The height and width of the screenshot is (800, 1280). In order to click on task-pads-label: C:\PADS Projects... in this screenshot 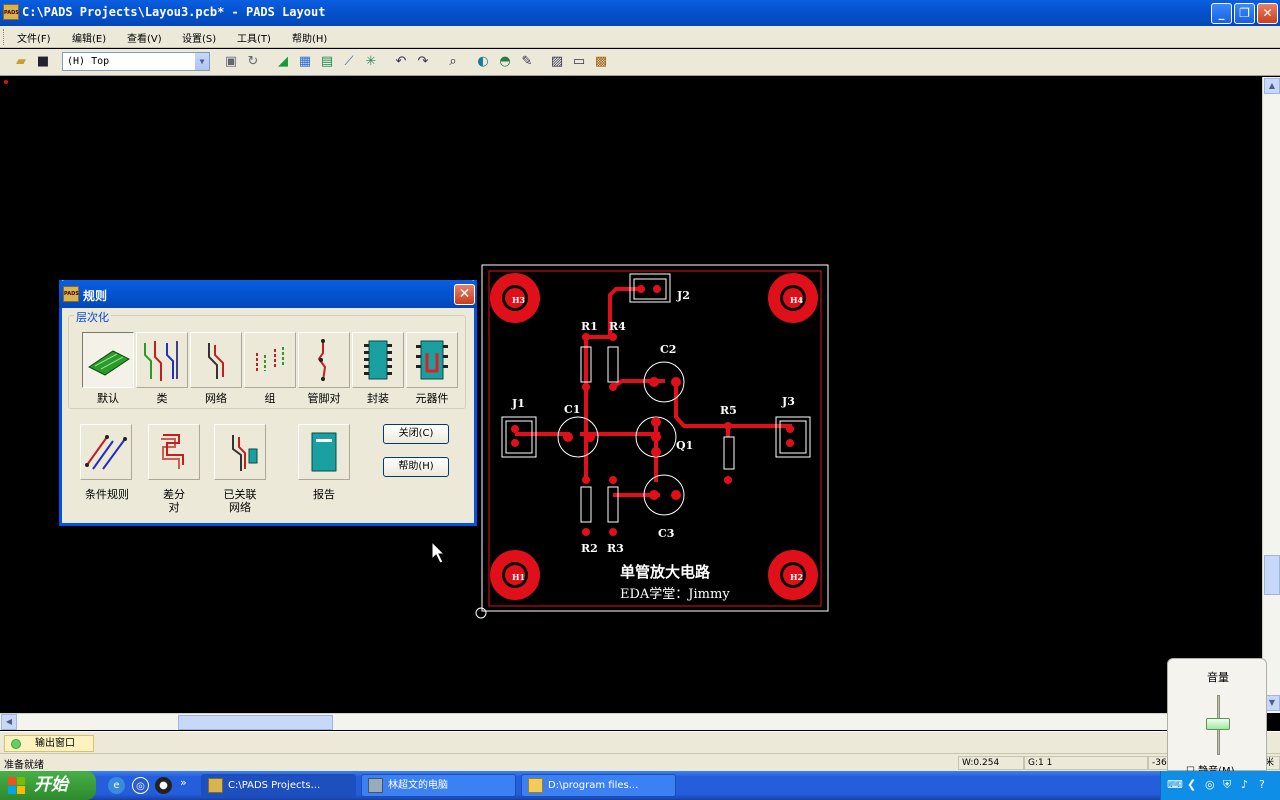, I will do `click(274, 785)`.